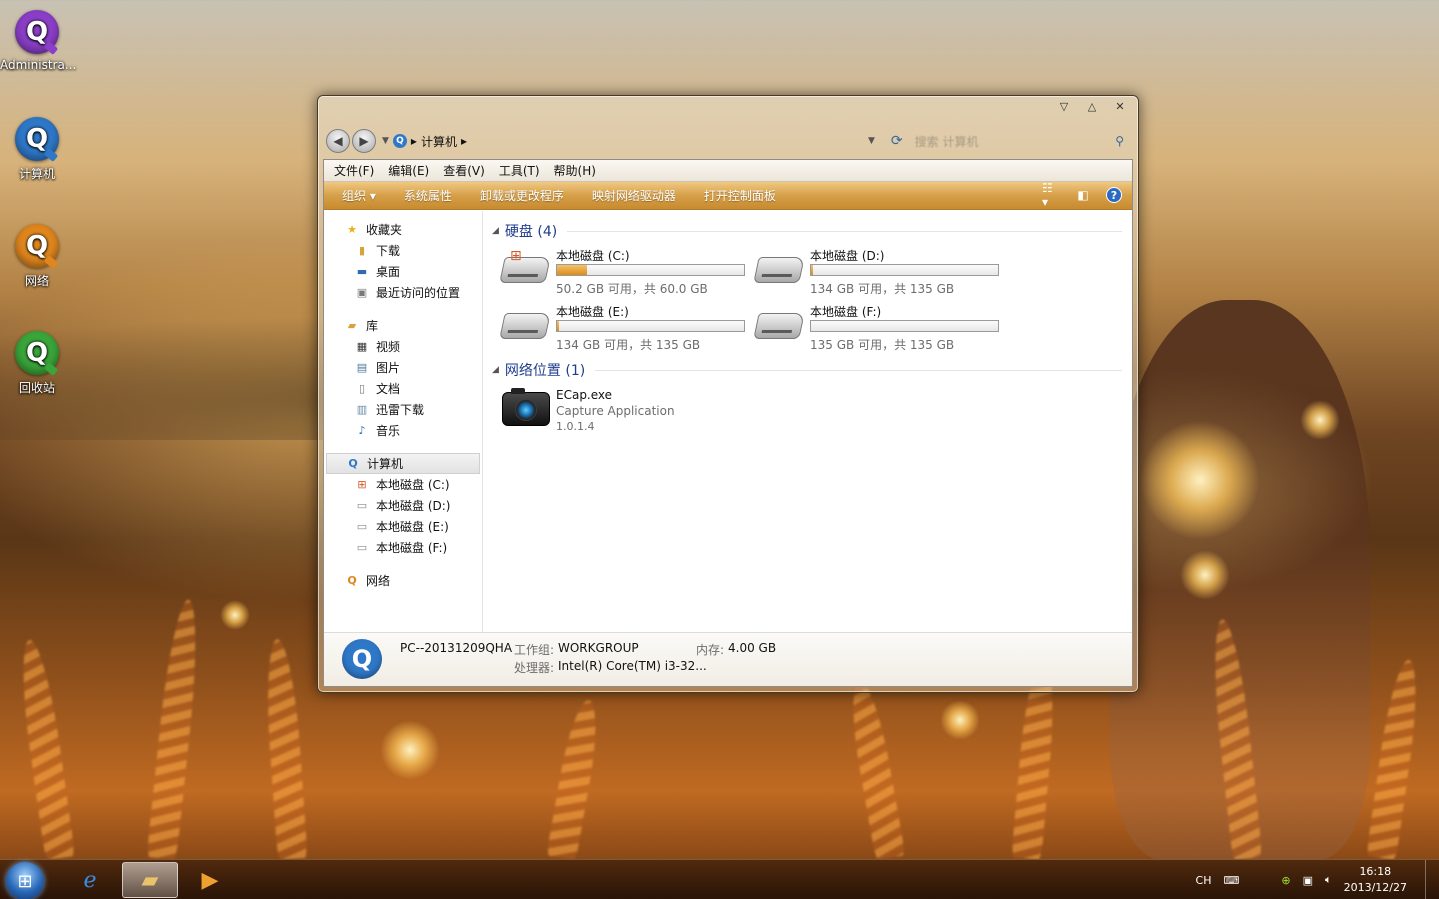  I want to click on documents-icon: ▯, so click(362, 388).